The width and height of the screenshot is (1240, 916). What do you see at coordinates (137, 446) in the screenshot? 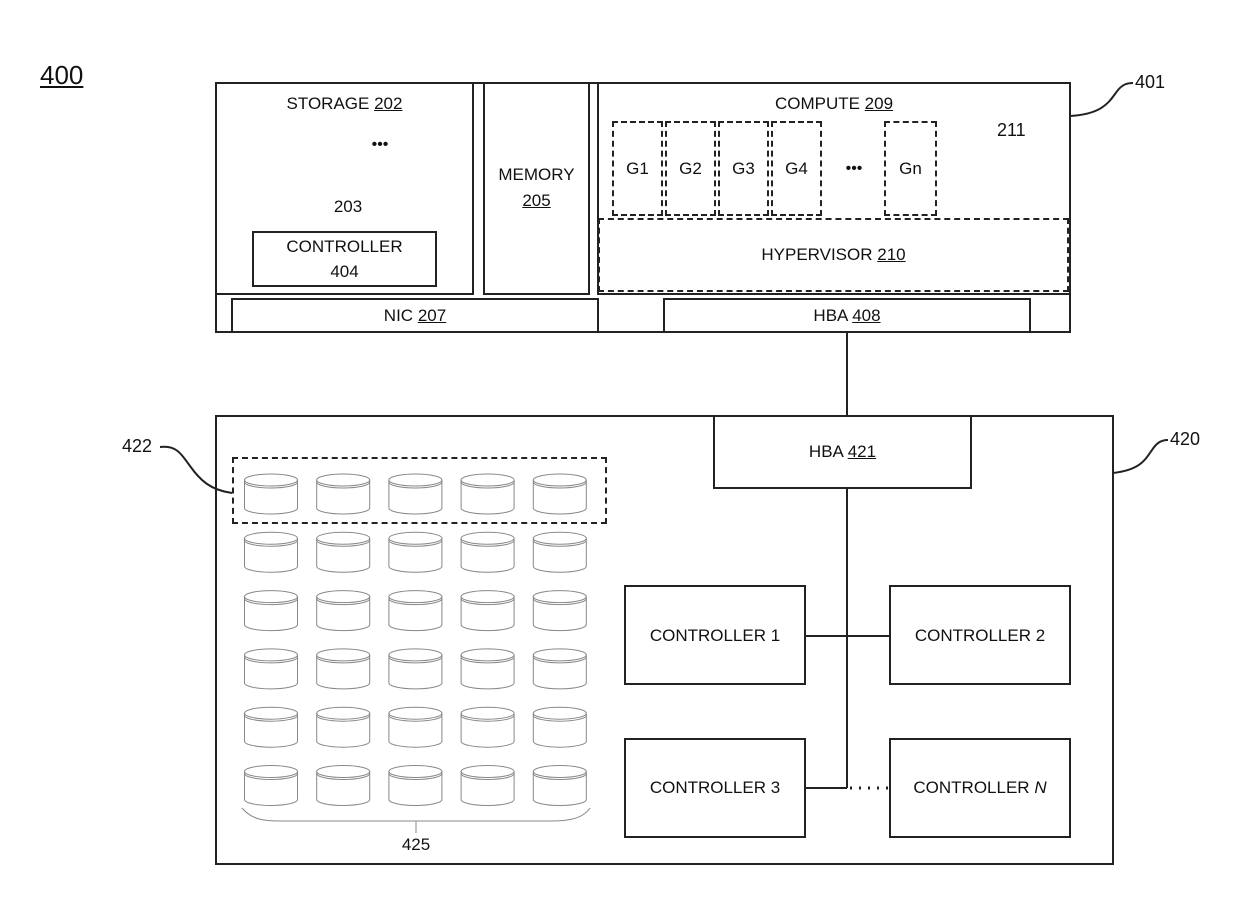
I see `ref-422: 422` at bounding box center [137, 446].